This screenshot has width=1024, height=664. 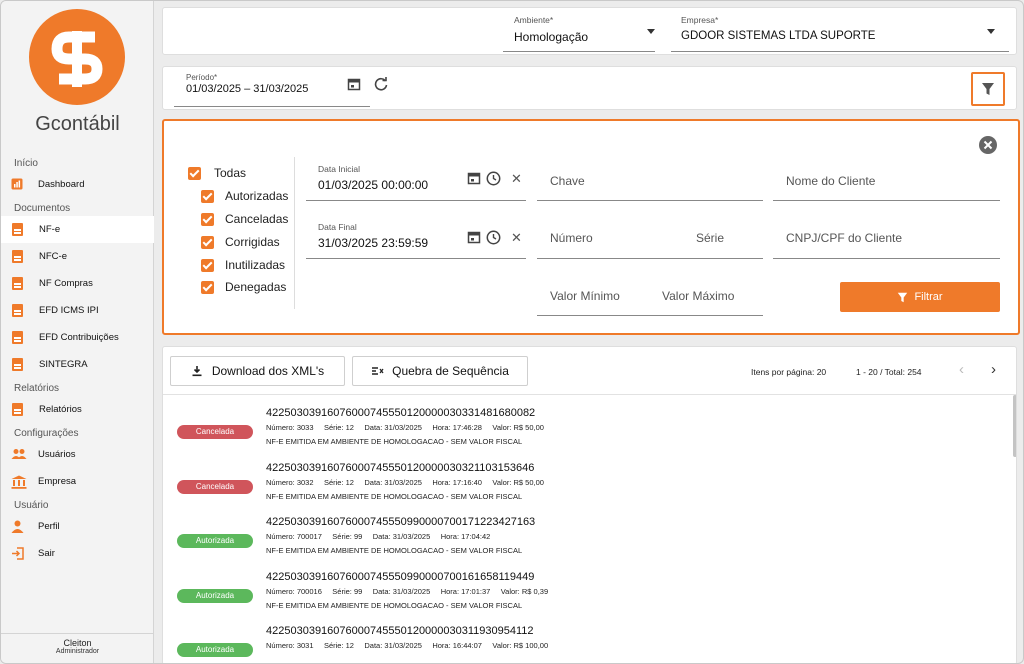 What do you see at coordinates (257, 371) in the screenshot?
I see `download-xml-button: Download dos XML's` at bounding box center [257, 371].